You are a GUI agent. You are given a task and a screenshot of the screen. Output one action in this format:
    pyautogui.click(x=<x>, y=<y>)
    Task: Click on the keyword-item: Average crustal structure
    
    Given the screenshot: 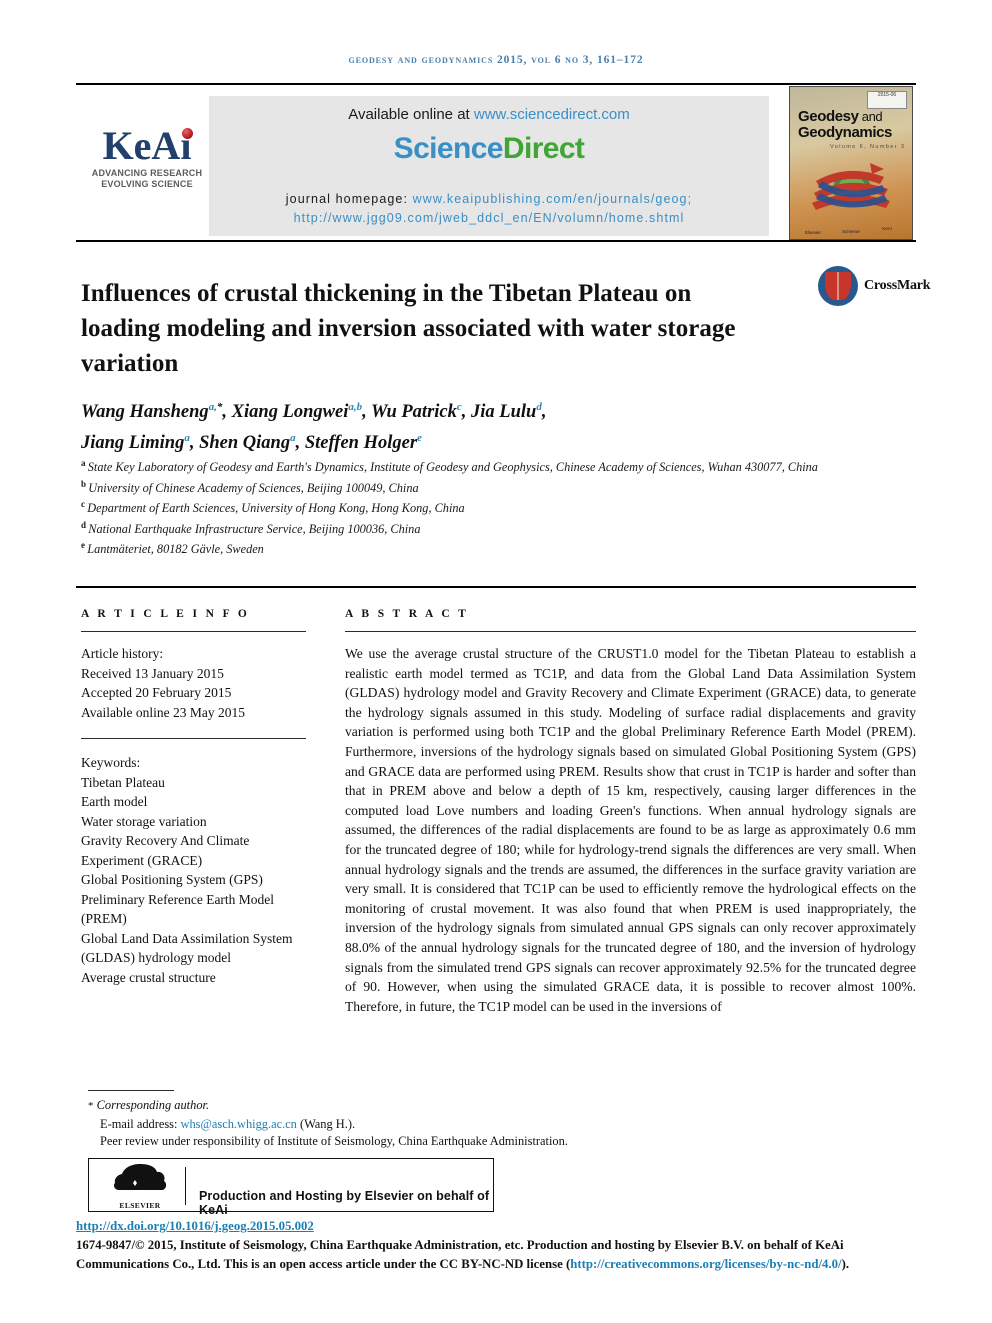 What is the action you would take?
    pyautogui.click(x=193, y=978)
    